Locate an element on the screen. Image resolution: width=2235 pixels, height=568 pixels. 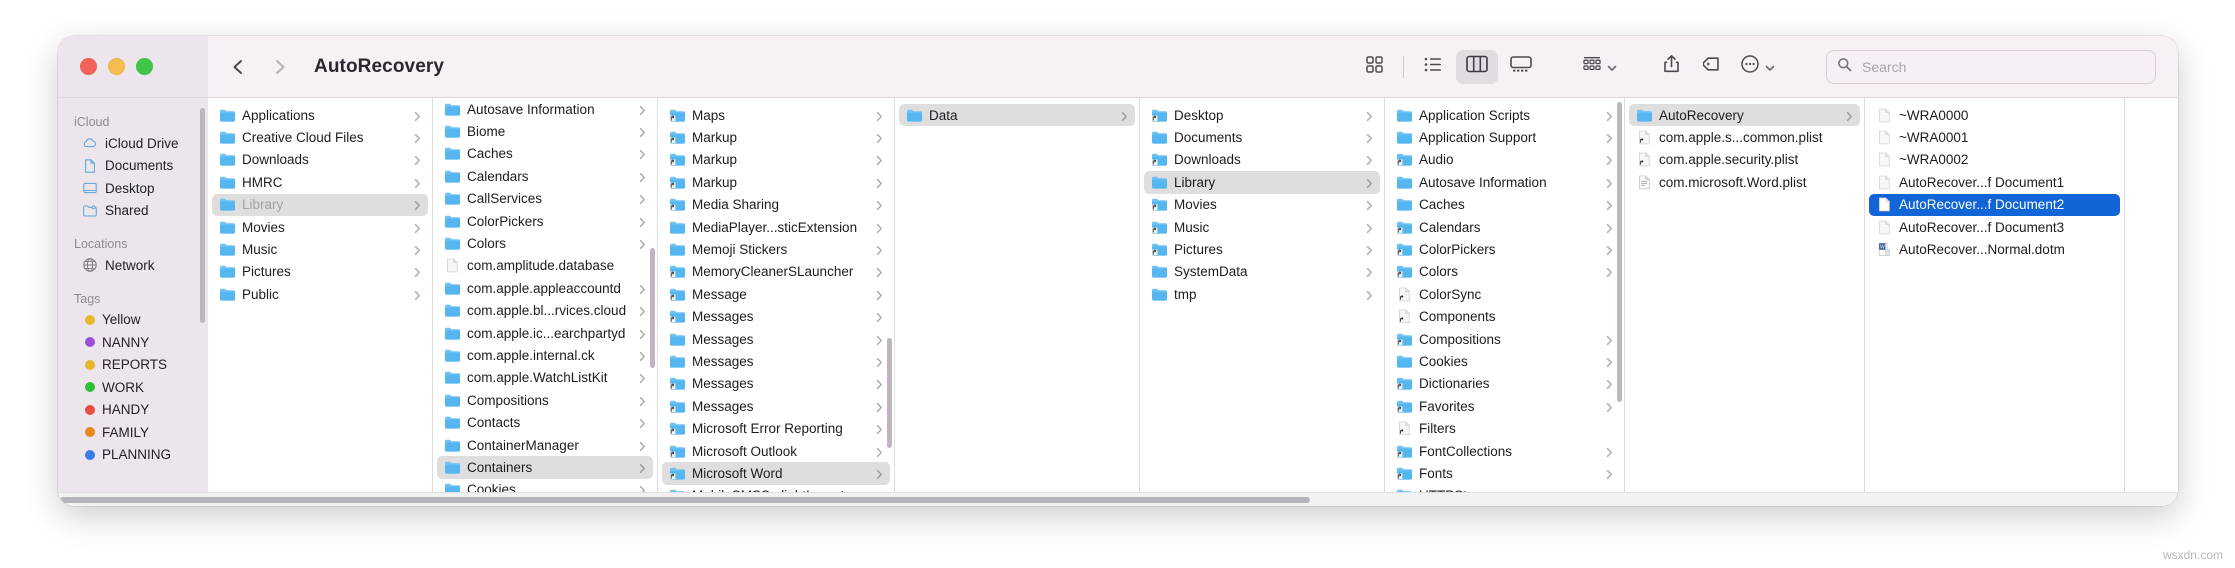
sidebar-item-documents: Documents is located at coordinates (133, 166).